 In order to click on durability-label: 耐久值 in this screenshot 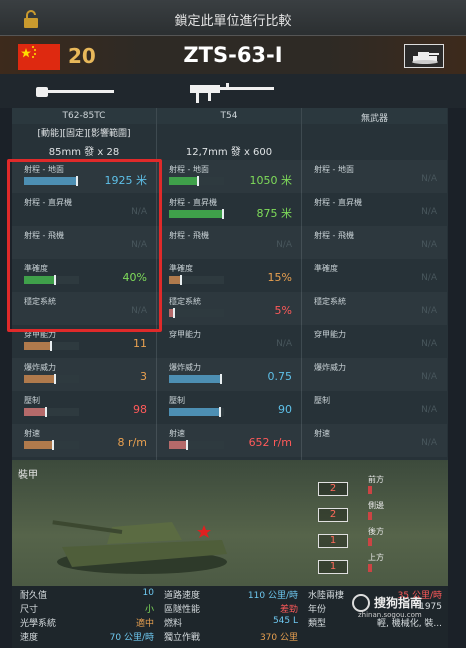, I will do `click(34, 596)`.